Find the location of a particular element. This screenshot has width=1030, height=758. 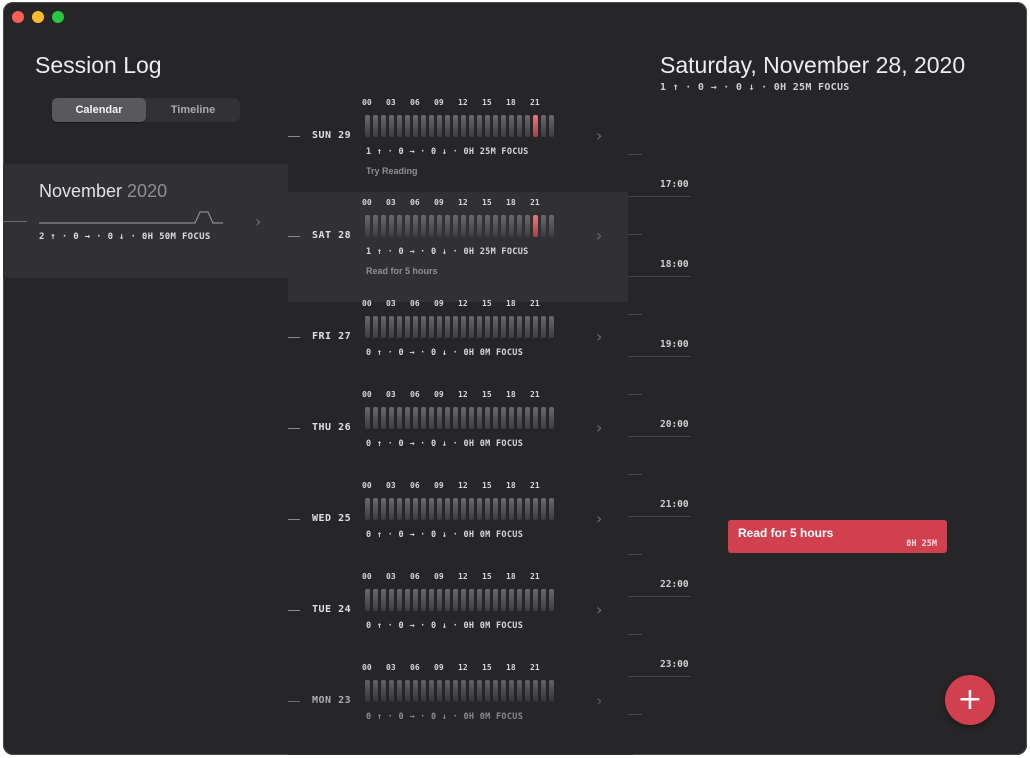

month-stats: 2 ↑ · 0 → · 0 ↓ · 0H 50M FOCUS is located at coordinates (125, 237).